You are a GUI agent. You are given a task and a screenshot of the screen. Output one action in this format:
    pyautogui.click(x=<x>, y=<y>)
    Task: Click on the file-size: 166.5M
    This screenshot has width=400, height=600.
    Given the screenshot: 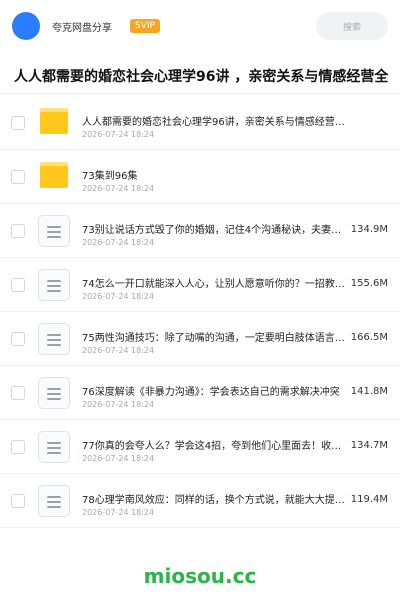 What is the action you would take?
    pyautogui.click(x=368, y=337)
    